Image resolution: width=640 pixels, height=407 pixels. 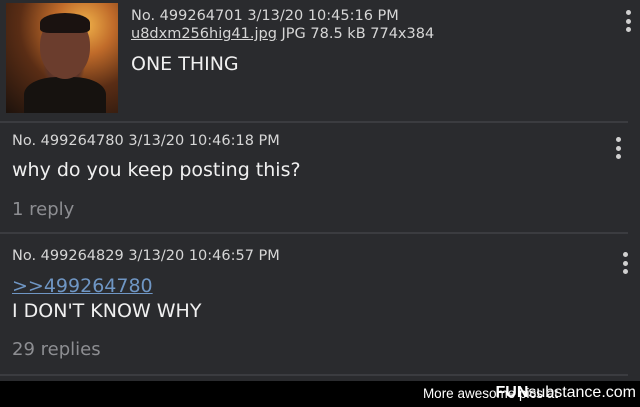 What do you see at coordinates (65, 23) in the screenshot?
I see `thumbnail-hair-shape` at bounding box center [65, 23].